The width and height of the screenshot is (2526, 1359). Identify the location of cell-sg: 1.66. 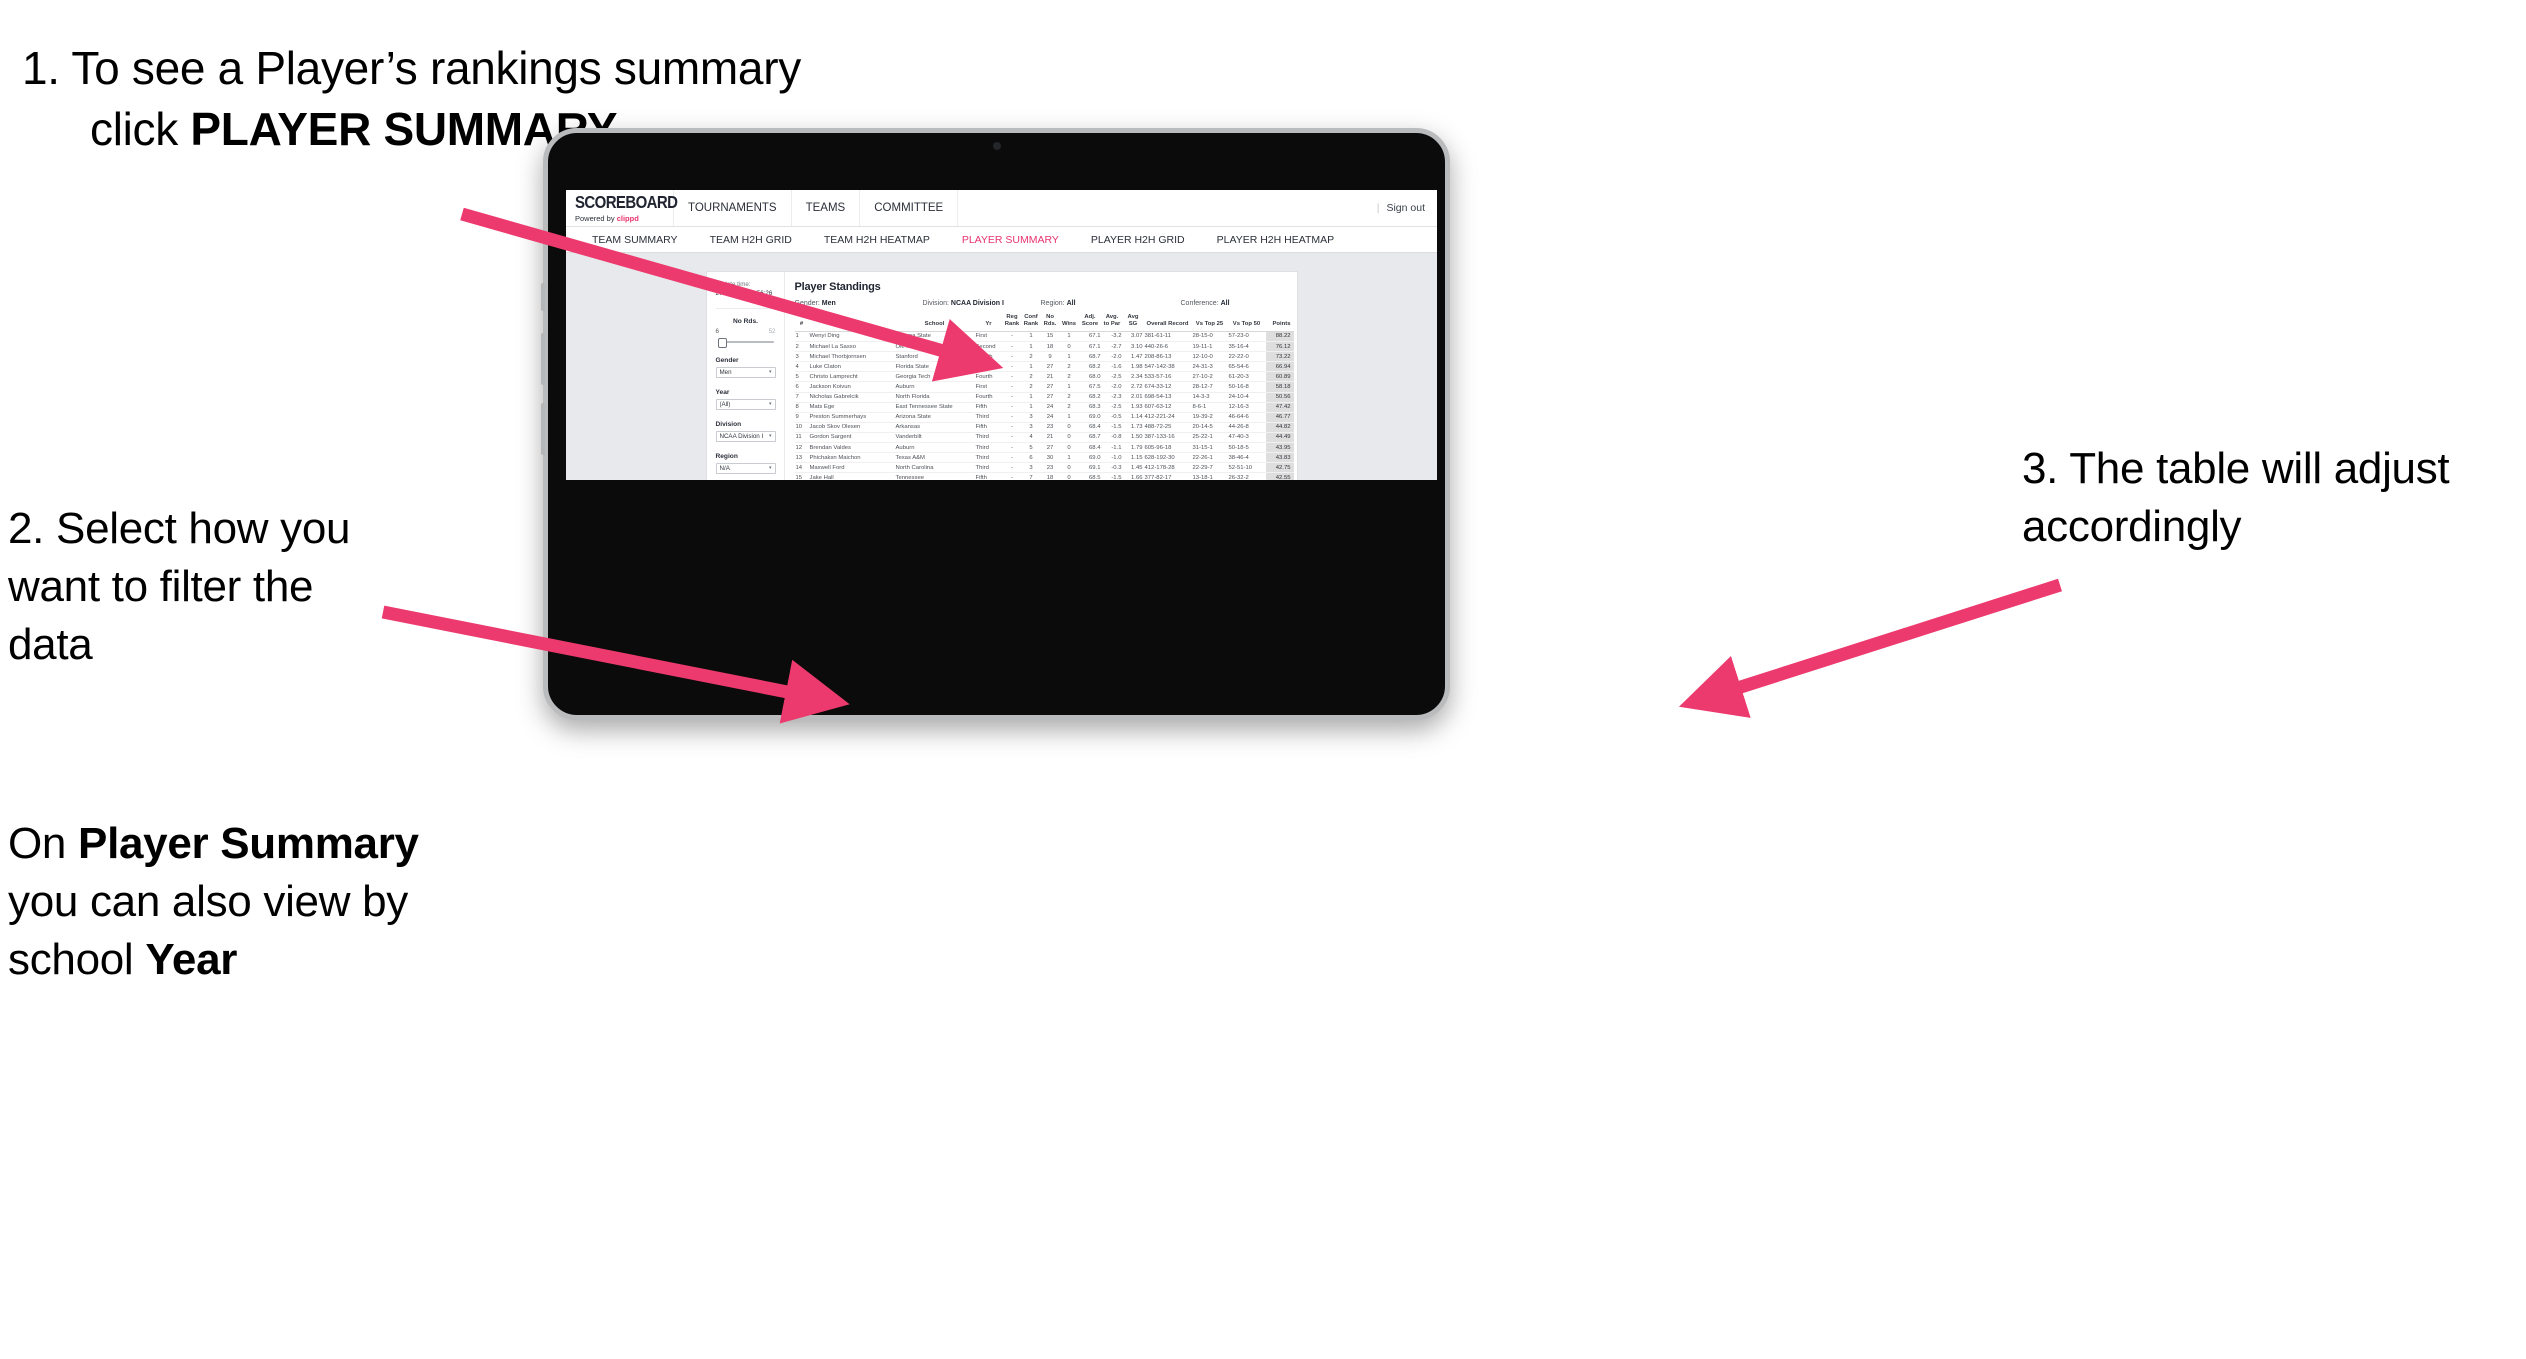
(1133, 476).